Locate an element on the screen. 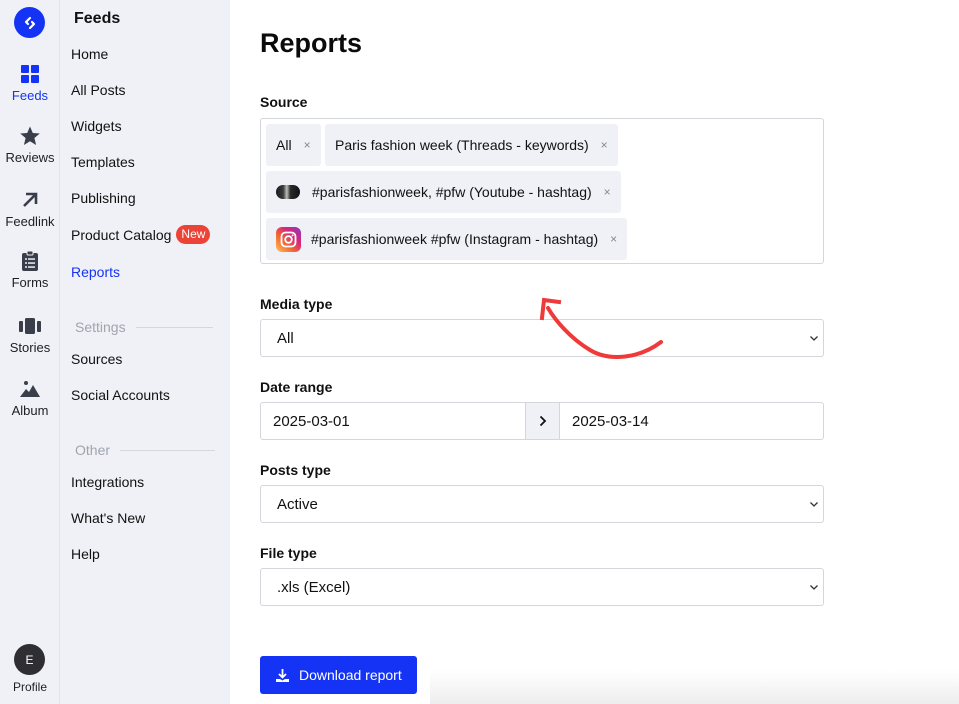 Image resolution: width=959 pixels, height=704 pixels. nav-item-product-catalog: Product Catalog New is located at coordinates (141, 234).